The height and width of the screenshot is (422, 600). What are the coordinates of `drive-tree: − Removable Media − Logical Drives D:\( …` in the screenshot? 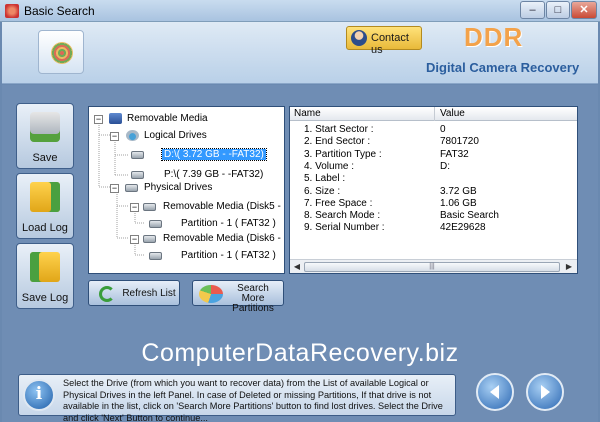 It's located at (186, 190).